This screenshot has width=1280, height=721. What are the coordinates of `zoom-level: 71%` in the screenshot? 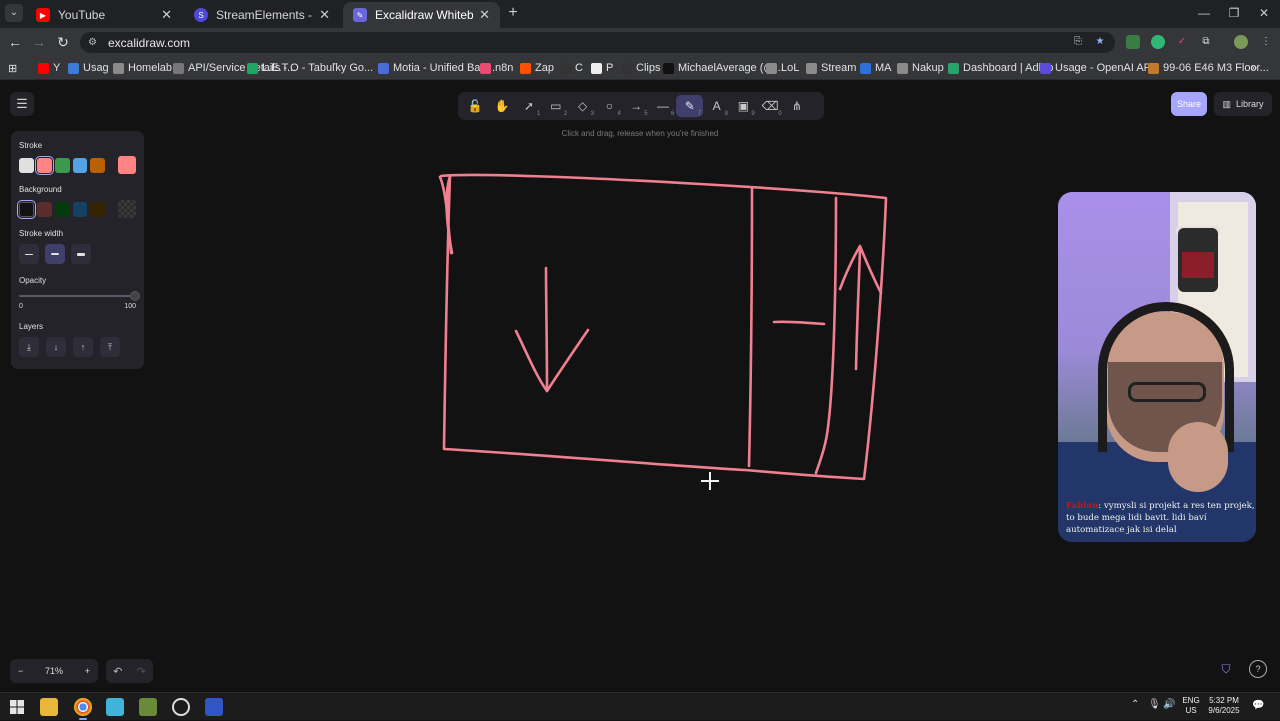 It's located at (54, 671).